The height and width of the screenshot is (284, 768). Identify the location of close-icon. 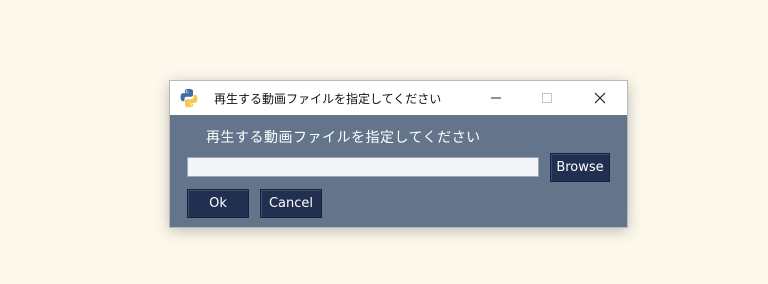
(600, 98).